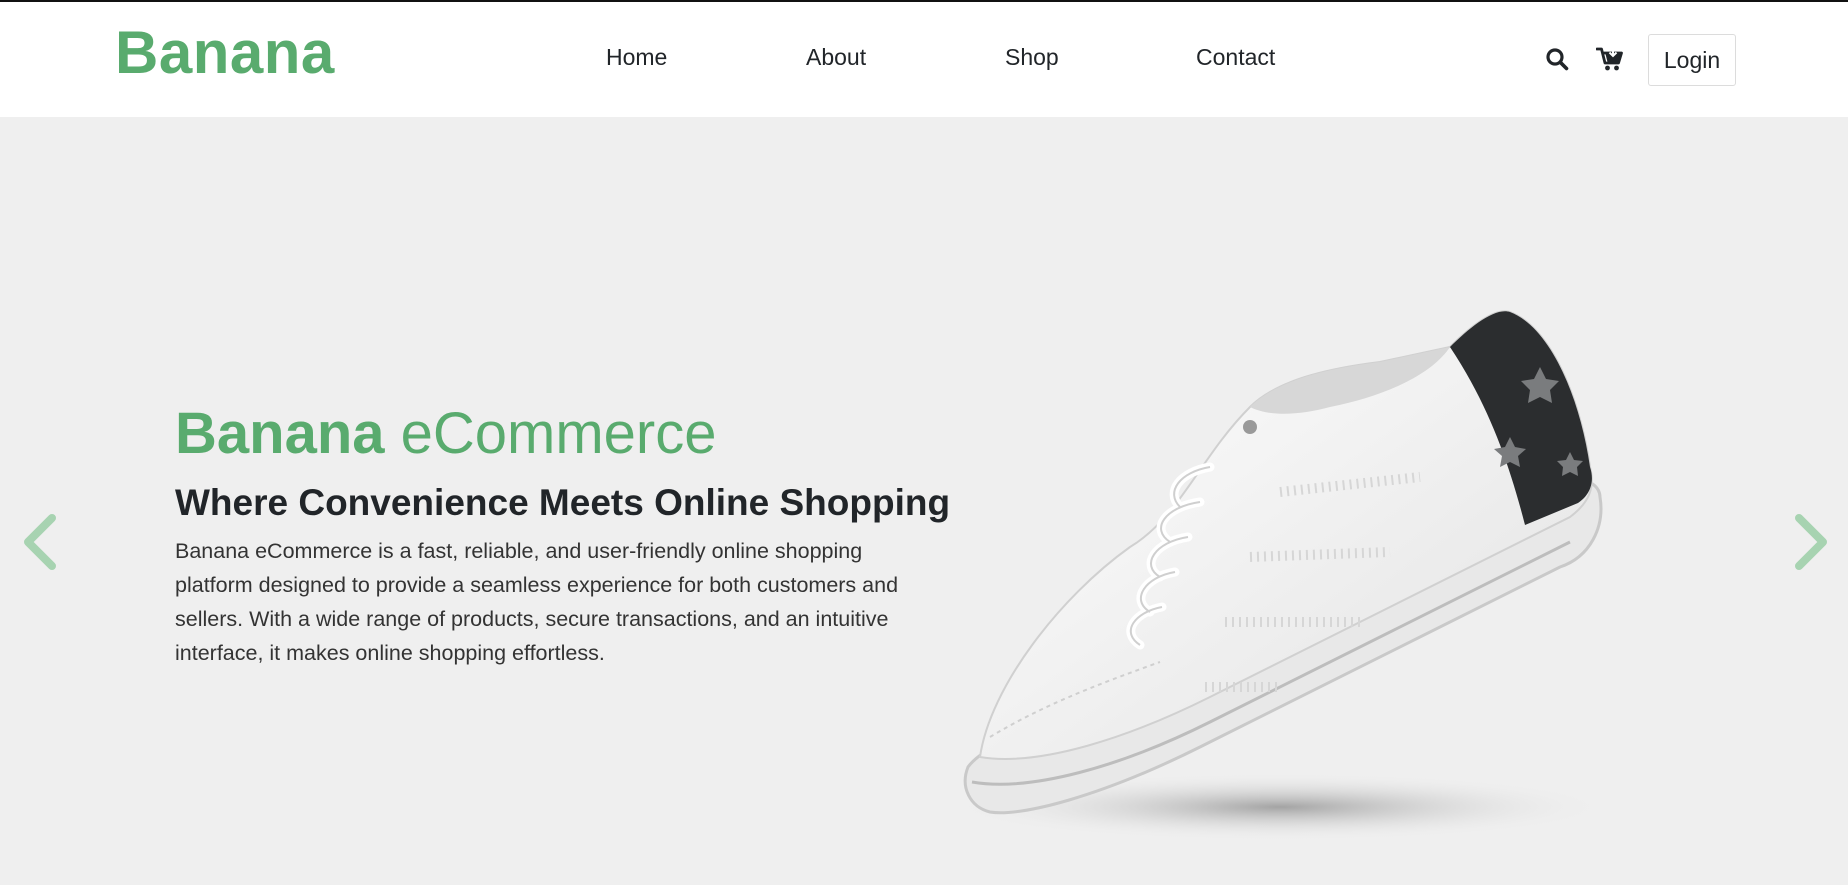  Describe the element at coordinates (563, 502) in the screenshot. I see `hero-subtitle: Where Convenience Meets Online Shopping` at that location.